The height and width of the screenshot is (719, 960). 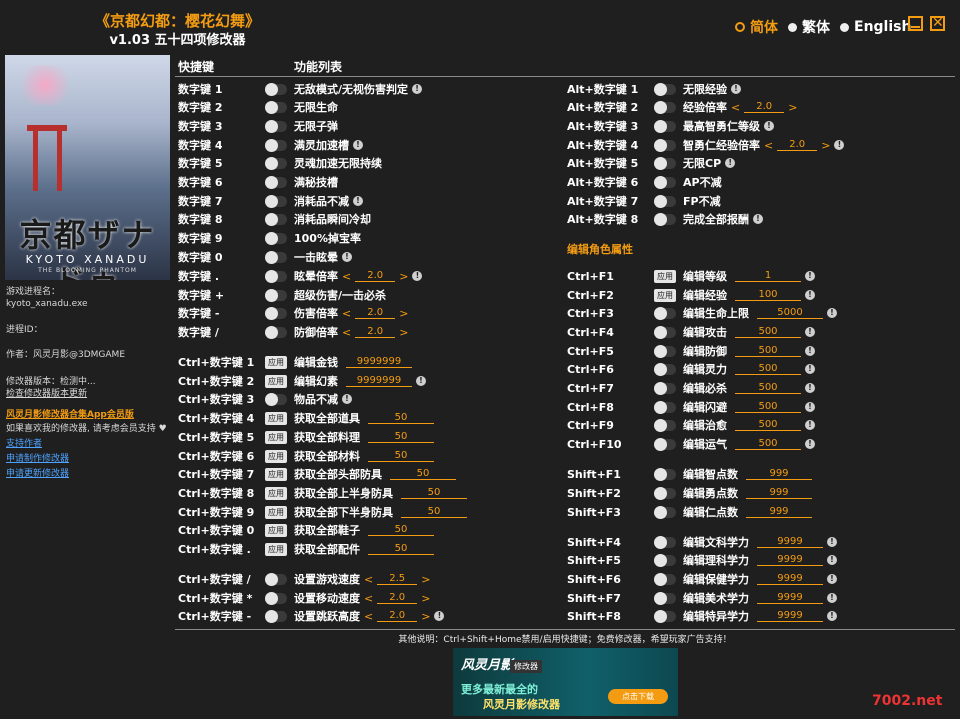 I want to click on lang-simplified: 简体, so click(x=756, y=27).